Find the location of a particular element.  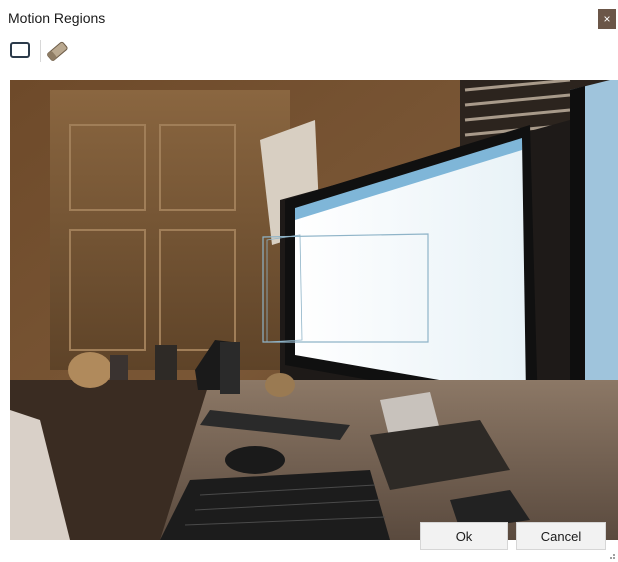

eraser-tool-button is located at coordinates (57, 51).